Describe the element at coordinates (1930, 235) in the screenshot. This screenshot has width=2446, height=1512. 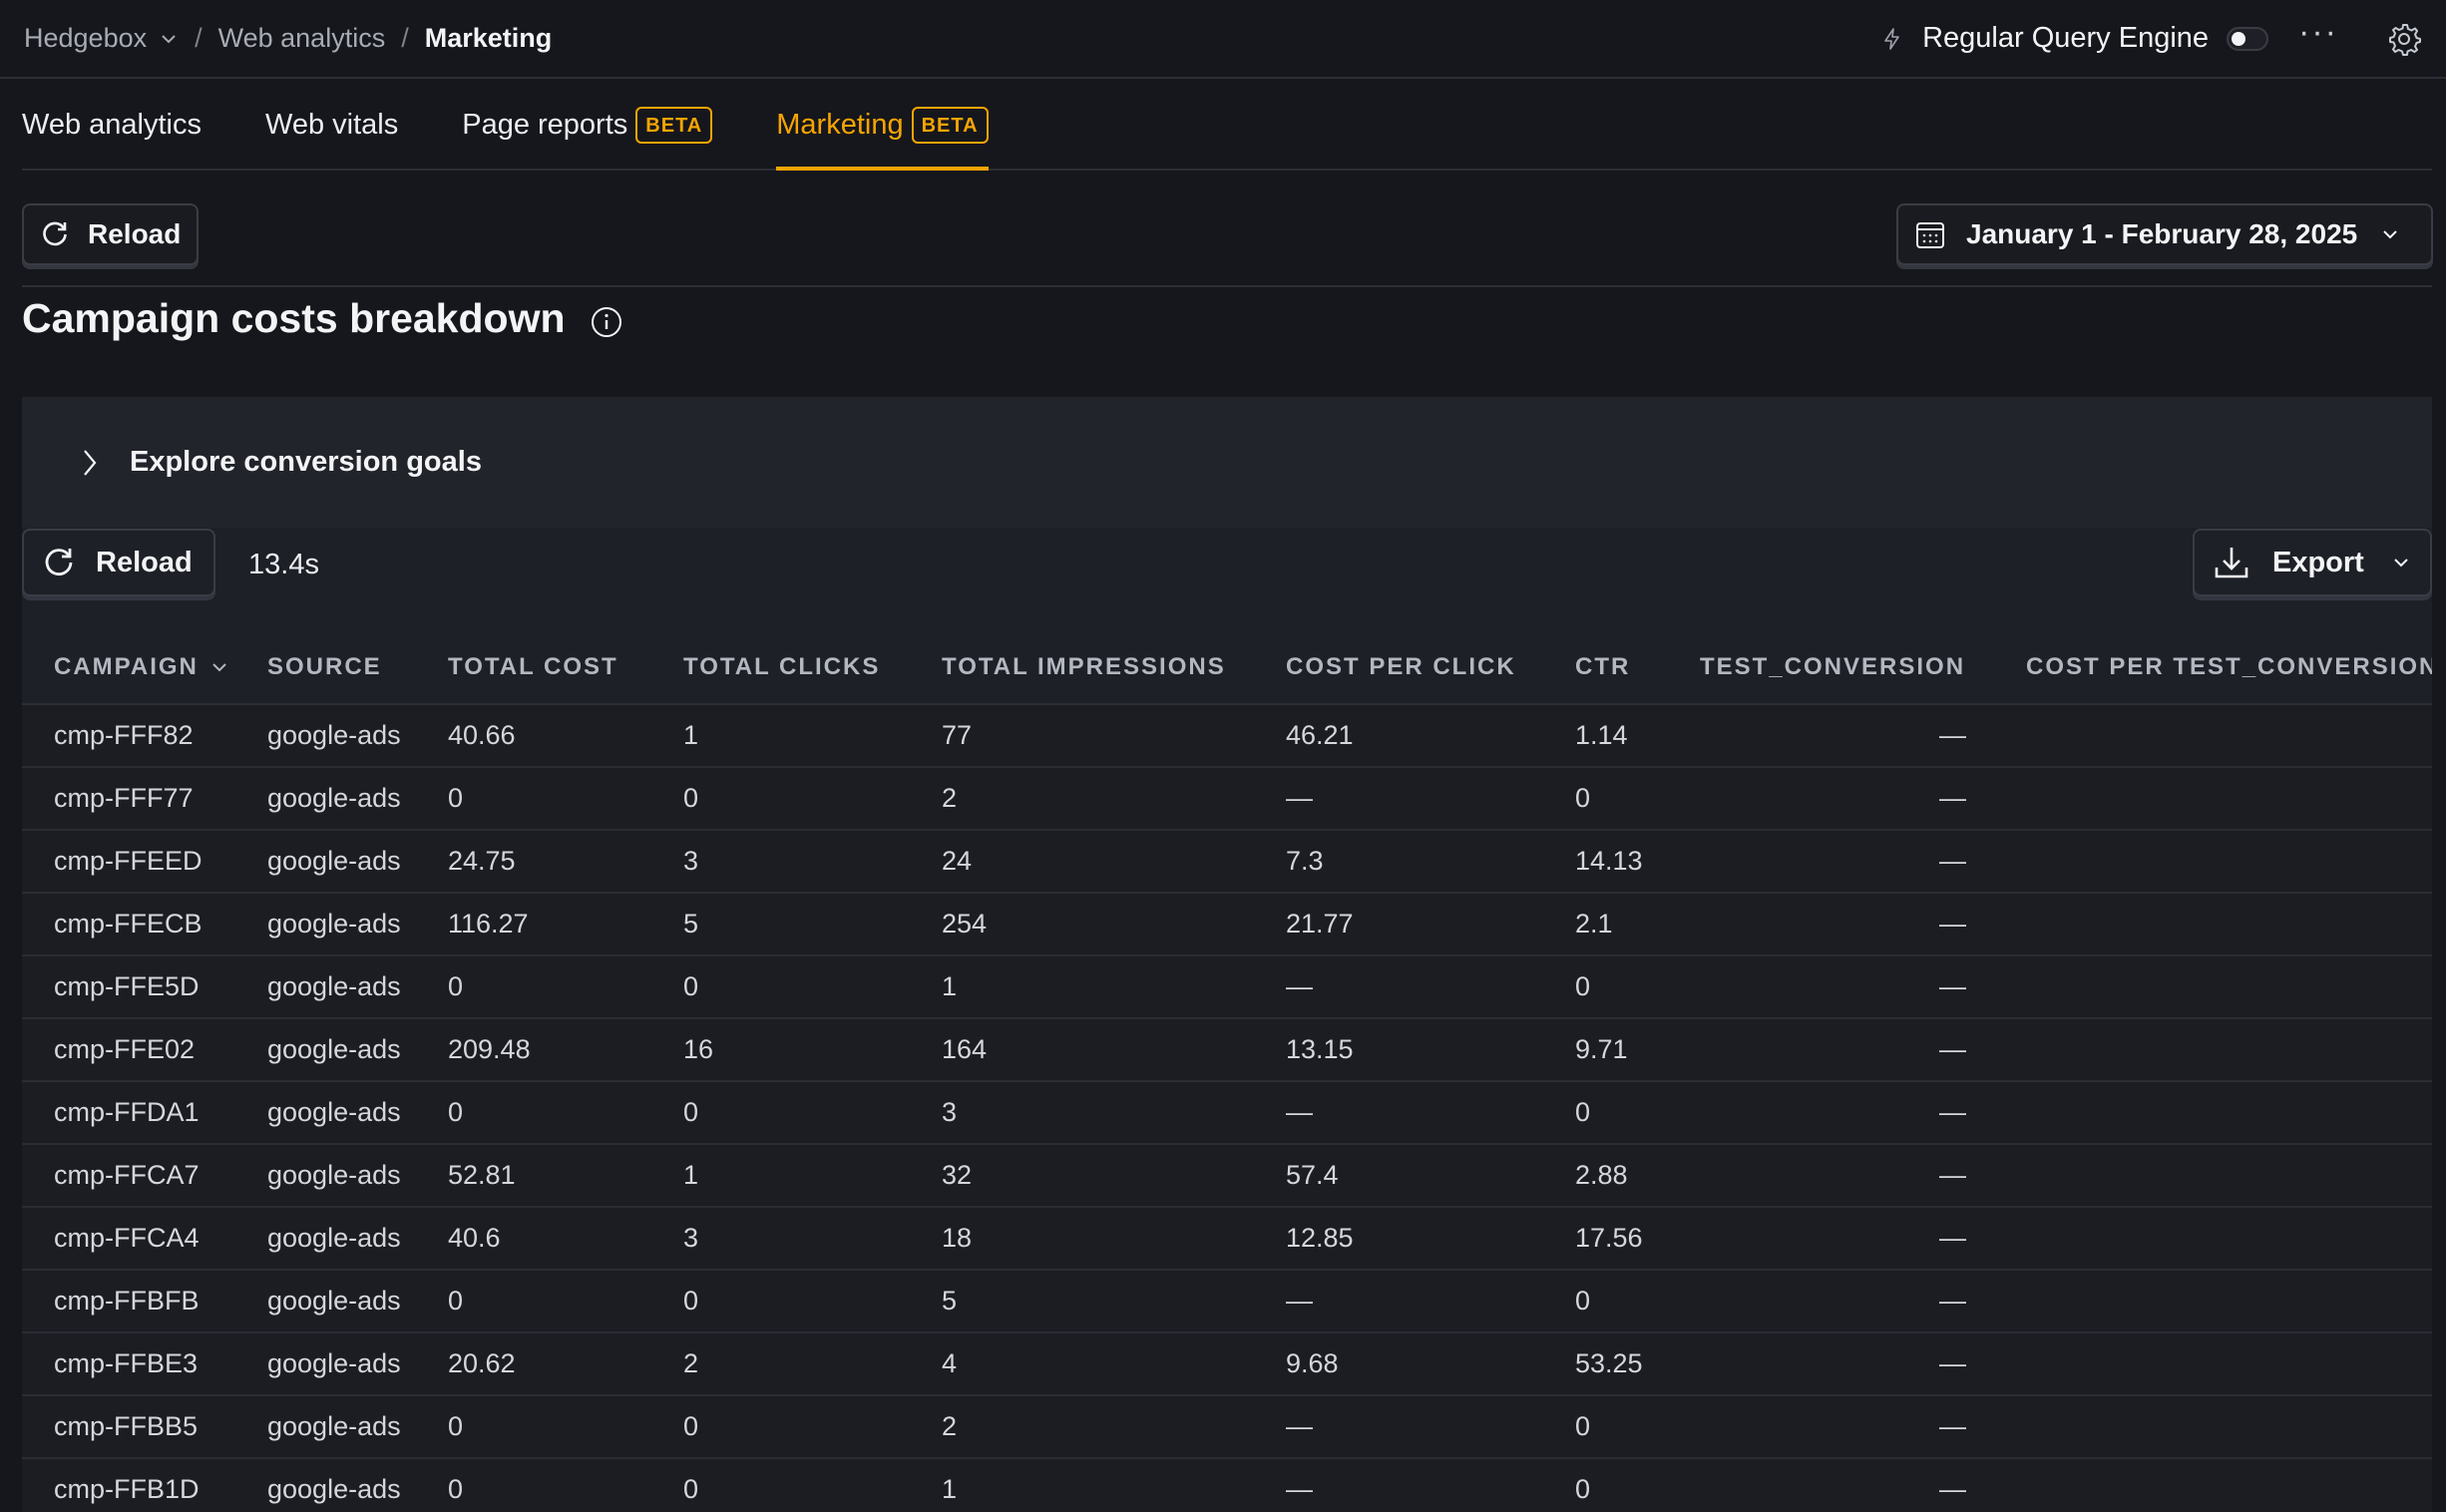
I see `calendar-icon` at that location.